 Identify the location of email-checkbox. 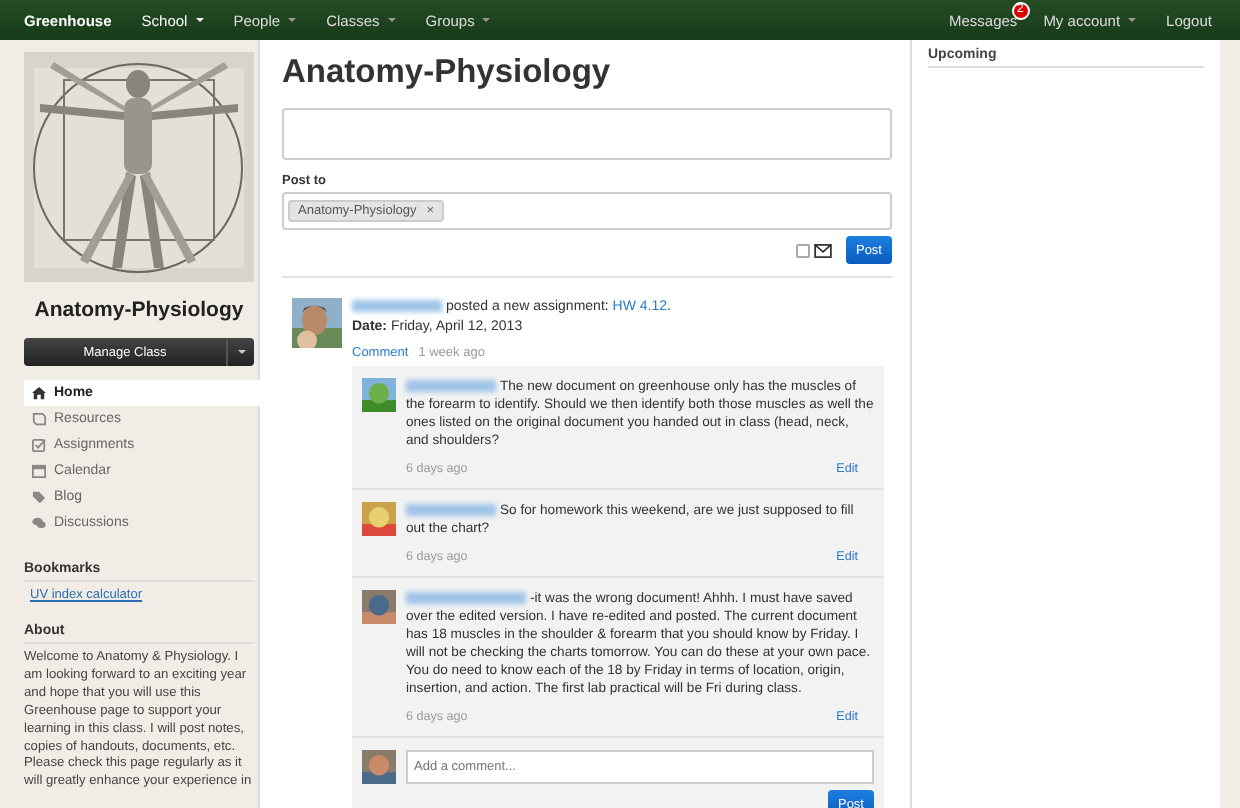
(802, 250).